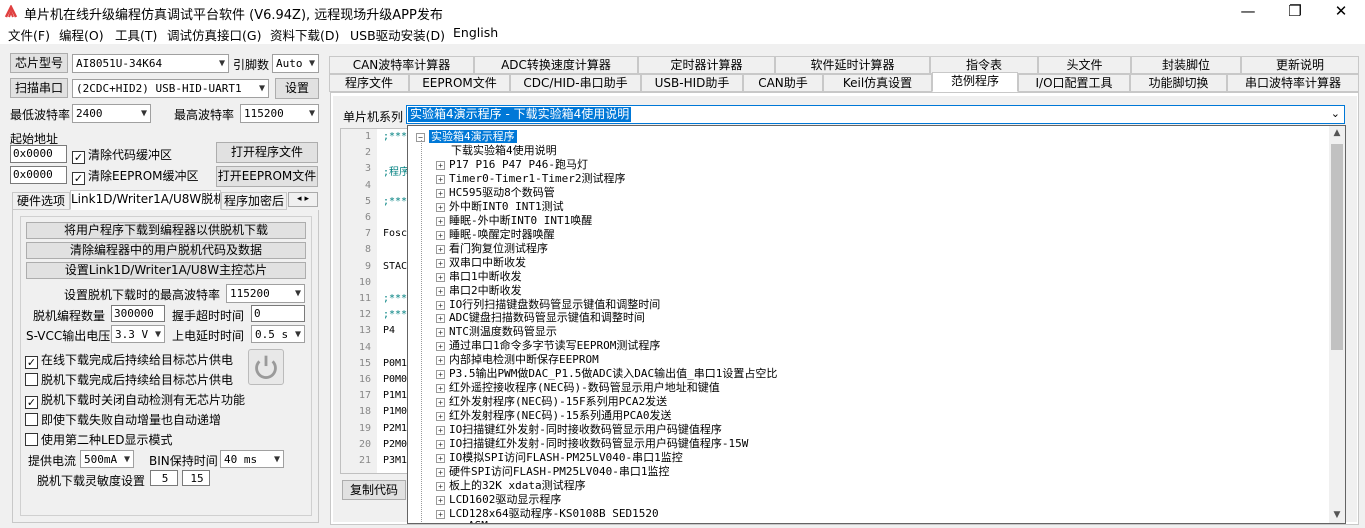 The height and width of the screenshot is (528, 1365). I want to click on tab-scroll-arrows: ◂ ▸, so click(303, 199).